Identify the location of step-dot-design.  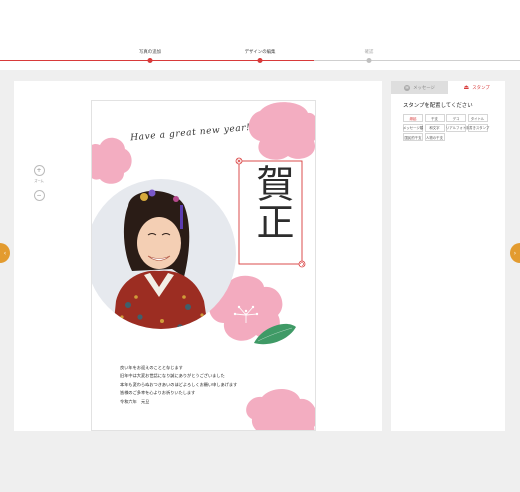
(260, 60).